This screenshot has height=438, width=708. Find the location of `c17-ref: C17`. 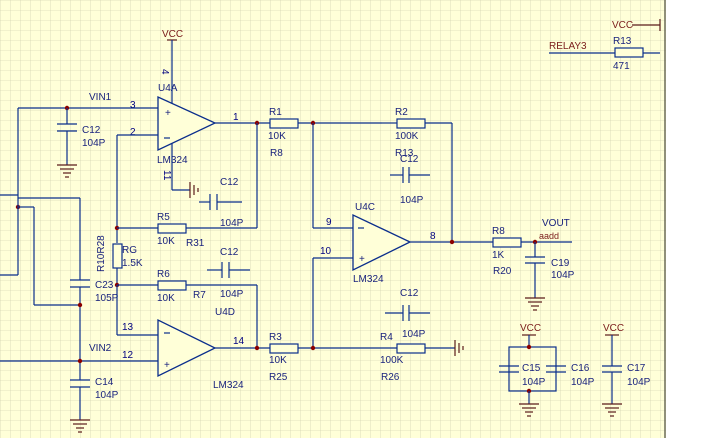

c17-ref: C17 is located at coordinates (636, 368).